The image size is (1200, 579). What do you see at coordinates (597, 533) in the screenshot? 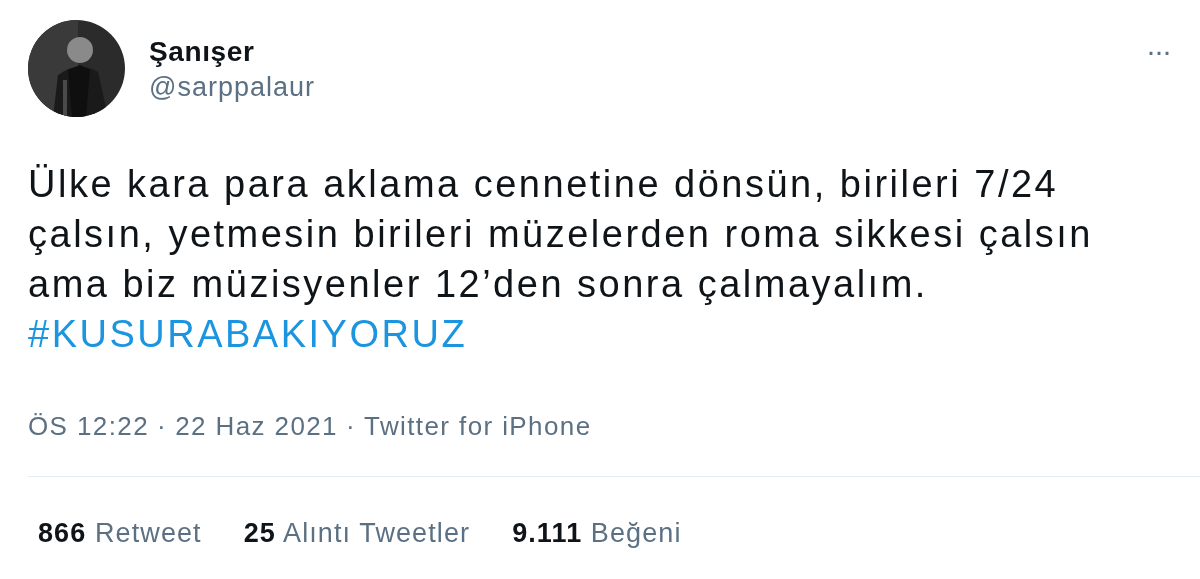
I see `stat-link: 9.111 Beğeni` at bounding box center [597, 533].